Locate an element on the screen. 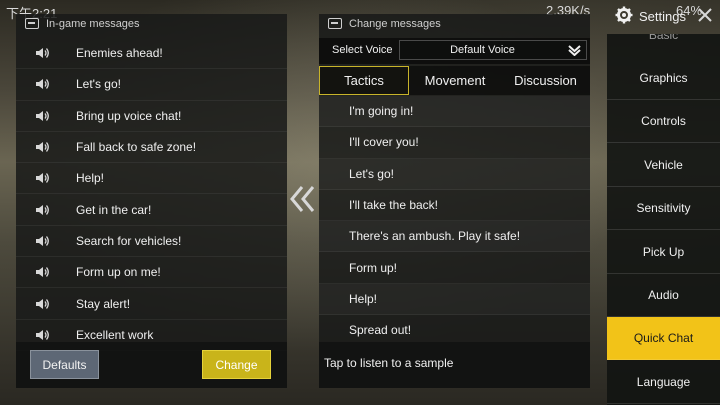 This screenshot has height=405, width=720. close-icon is located at coordinates (705, 15).